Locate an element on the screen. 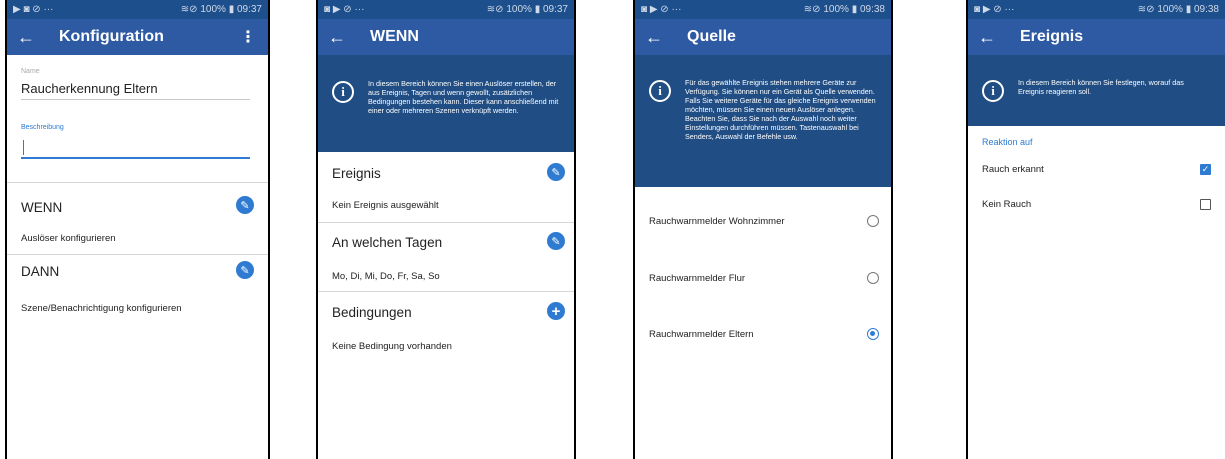  description-label: Beschreibung is located at coordinates (42, 127).